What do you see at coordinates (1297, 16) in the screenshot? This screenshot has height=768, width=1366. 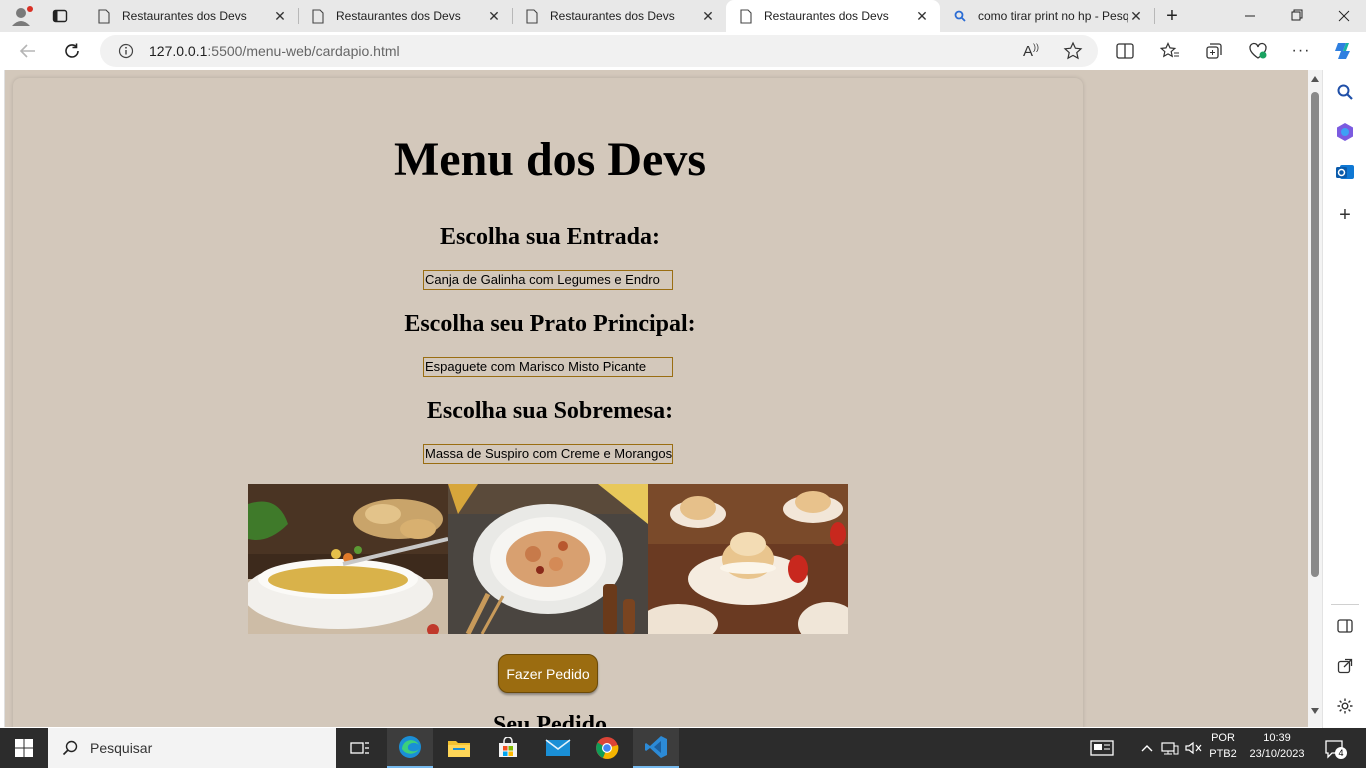 I see `restore-icon` at bounding box center [1297, 16].